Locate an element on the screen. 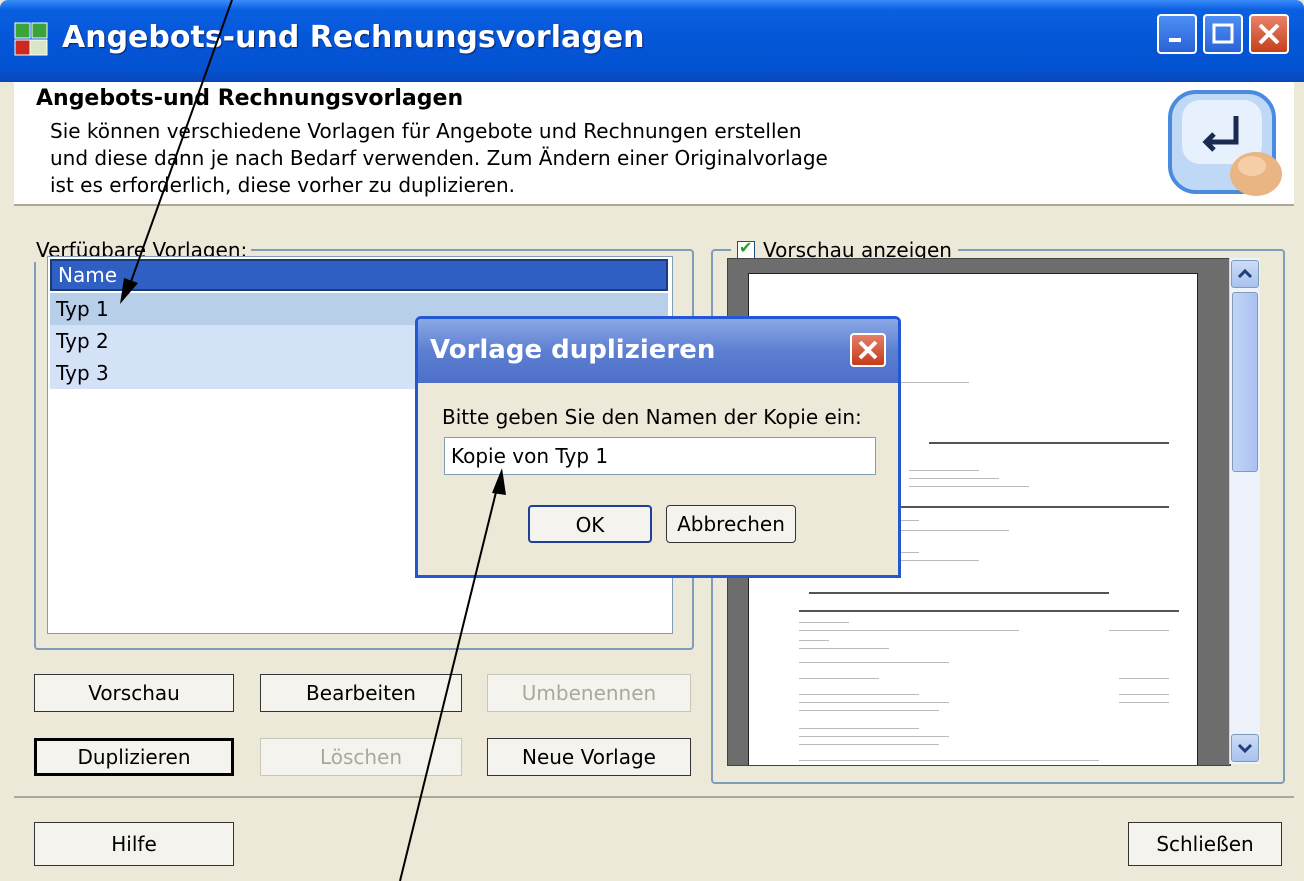 This screenshot has height=881, width=1304. footer-divider is located at coordinates (654, 797).